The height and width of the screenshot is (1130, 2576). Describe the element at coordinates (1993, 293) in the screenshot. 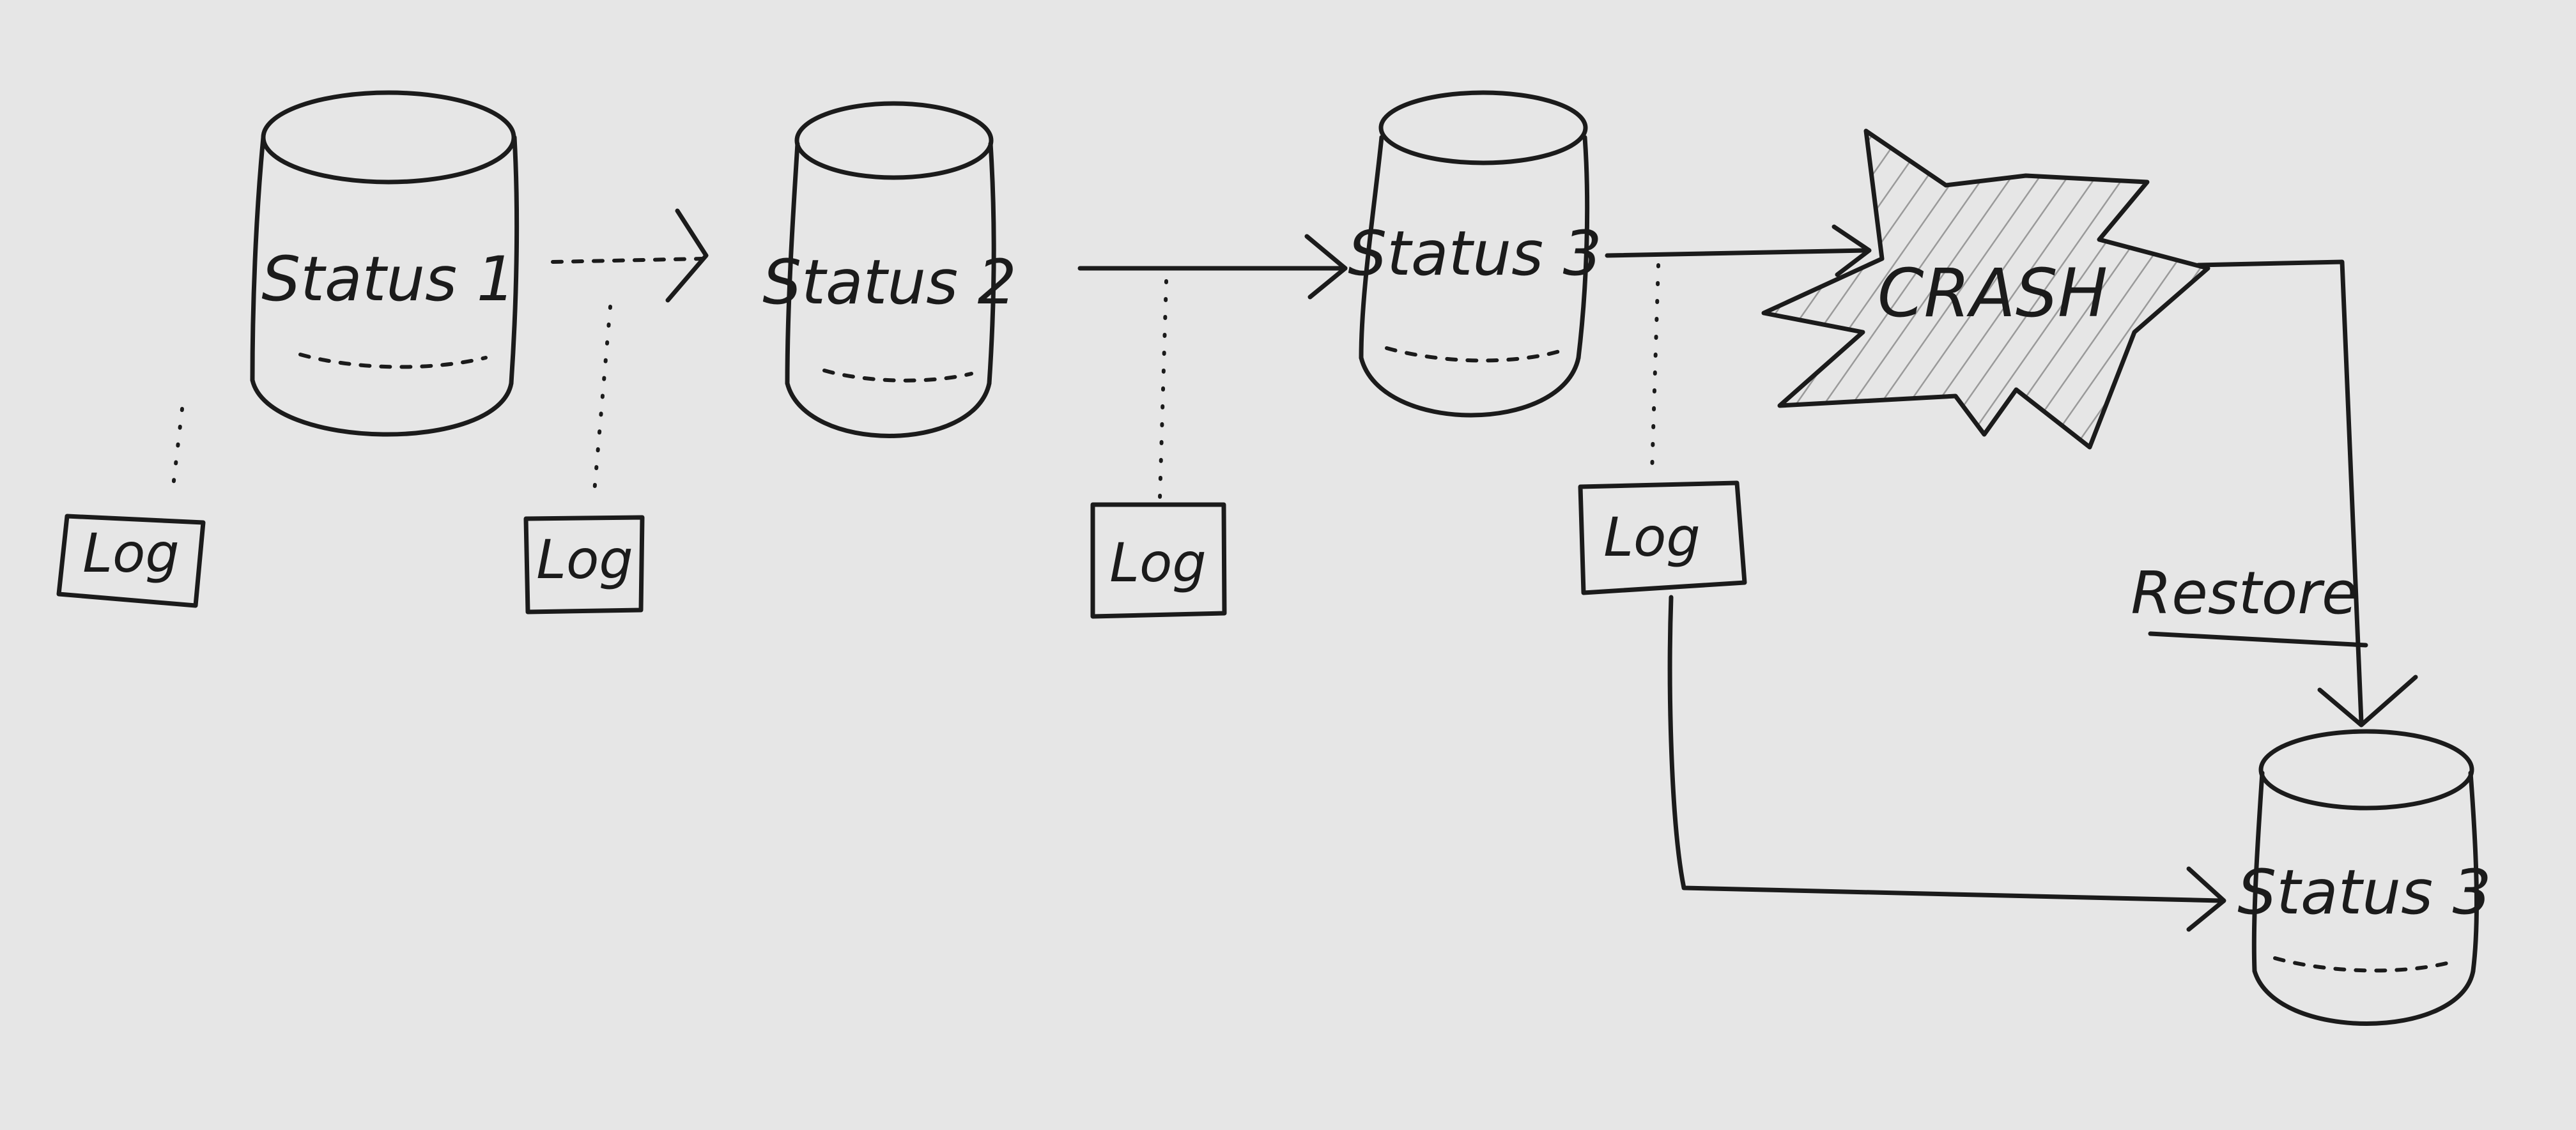

I see `crash-label: CRASH` at that location.